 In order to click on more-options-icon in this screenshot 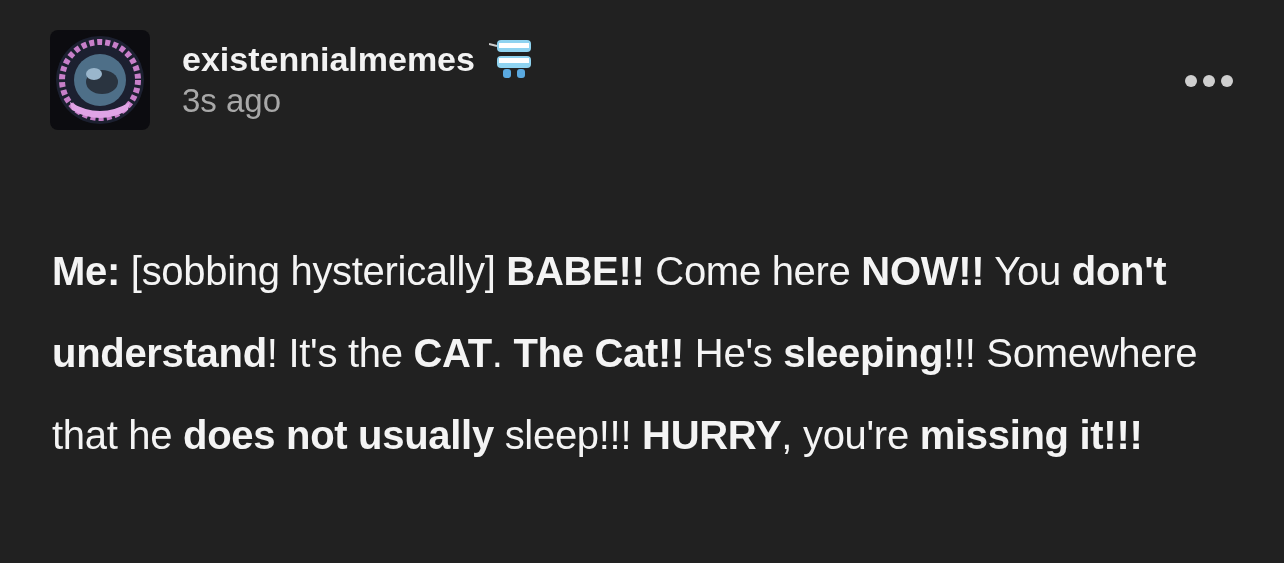, I will do `click(1209, 81)`.